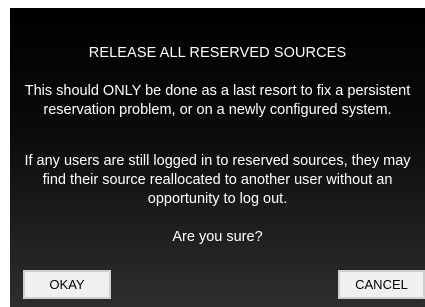 The image size is (425, 307). What do you see at coordinates (381, 284) in the screenshot?
I see `cancel-button: CANCEL` at bounding box center [381, 284].